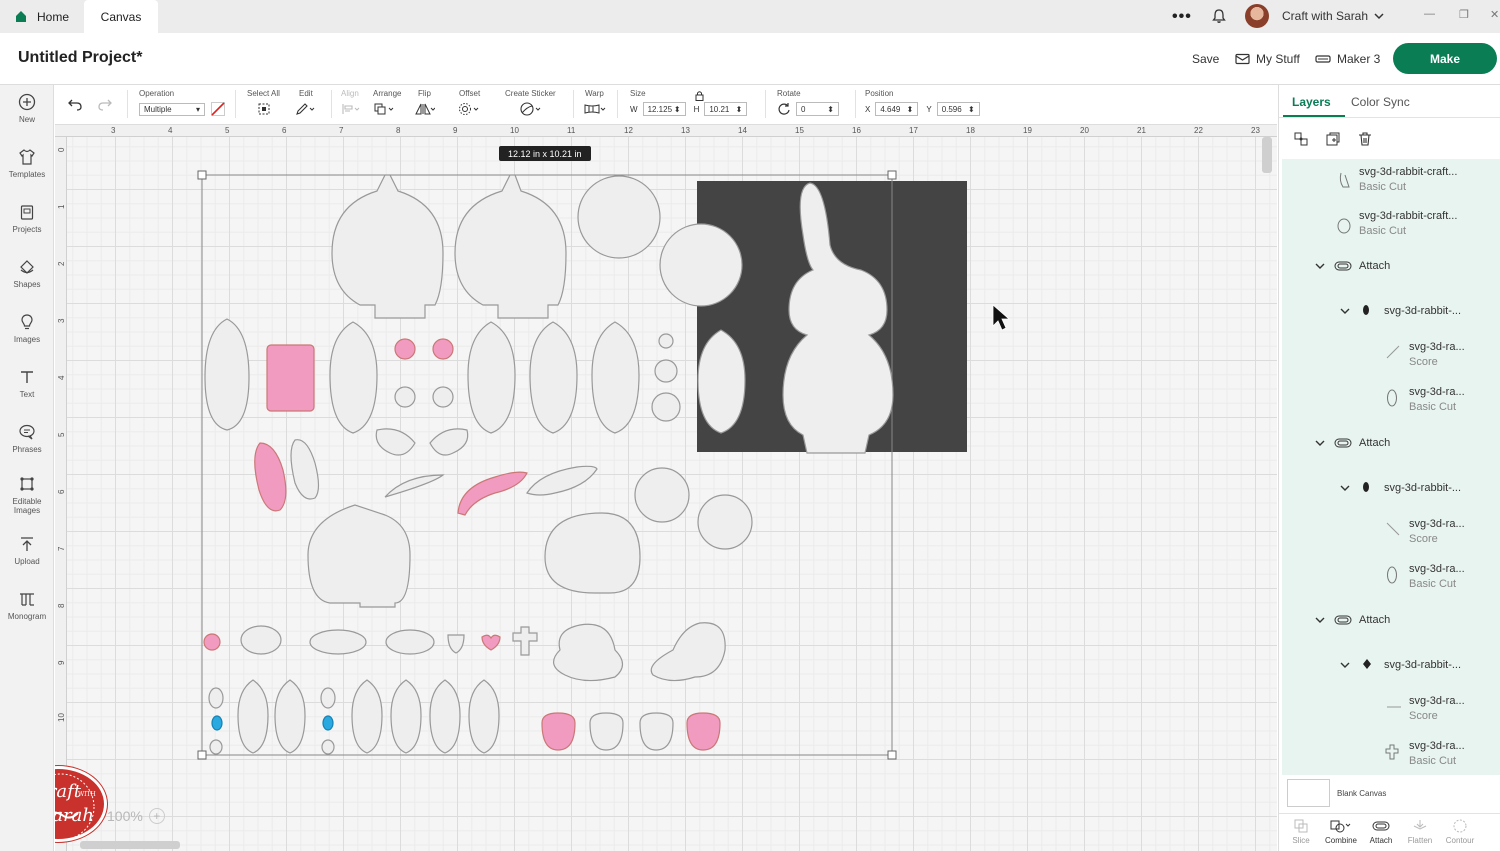 This screenshot has width=1500, height=851. I want to click on rabbit-body-piece, so click(510, 246).